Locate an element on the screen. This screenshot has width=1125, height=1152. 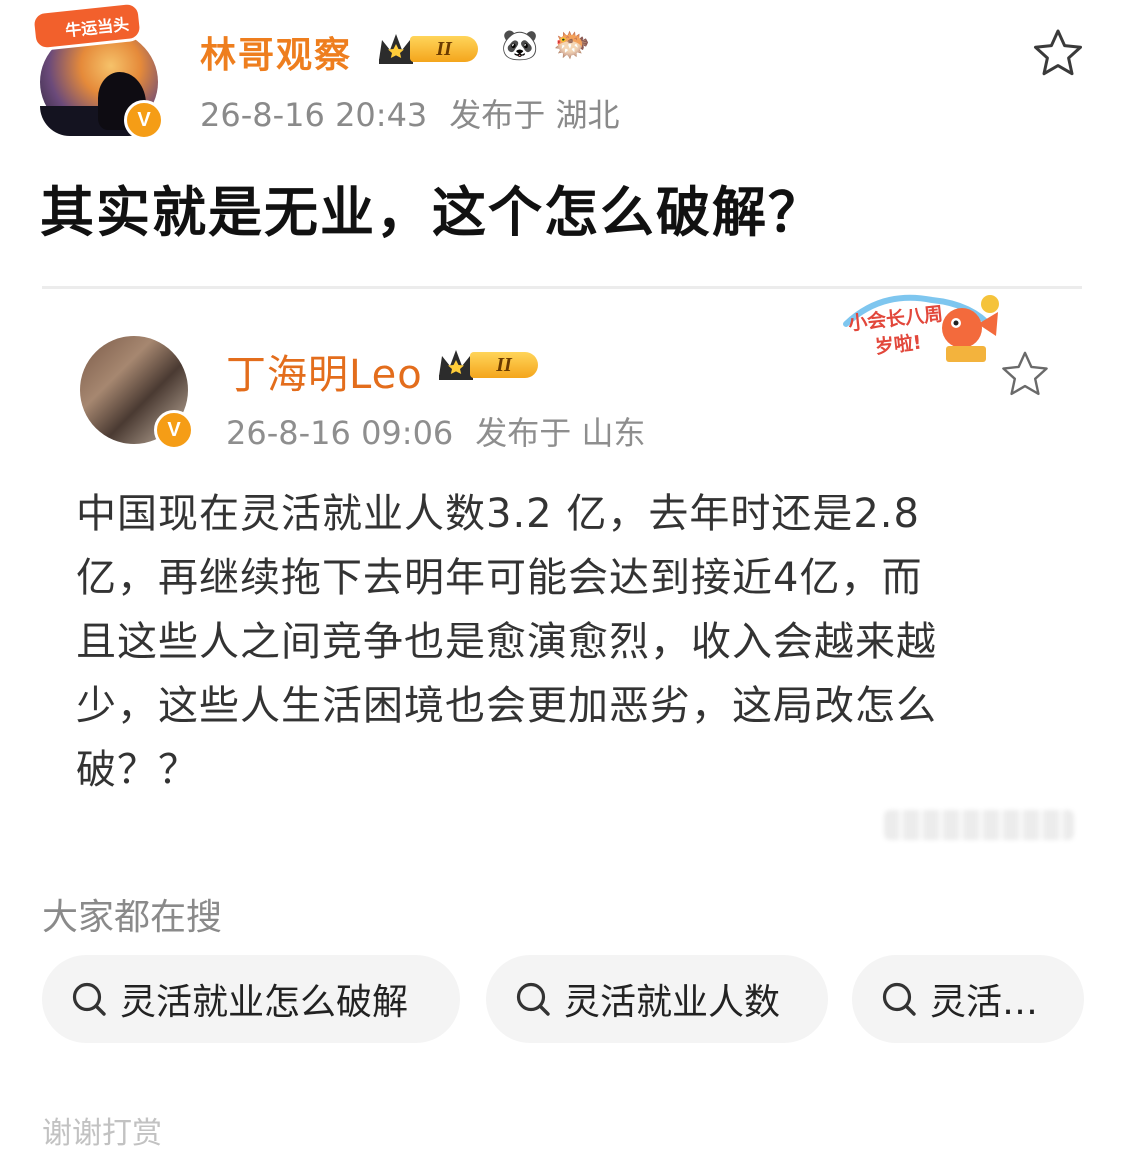
quoted-author-avatar: V is located at coordinates (137, 393).